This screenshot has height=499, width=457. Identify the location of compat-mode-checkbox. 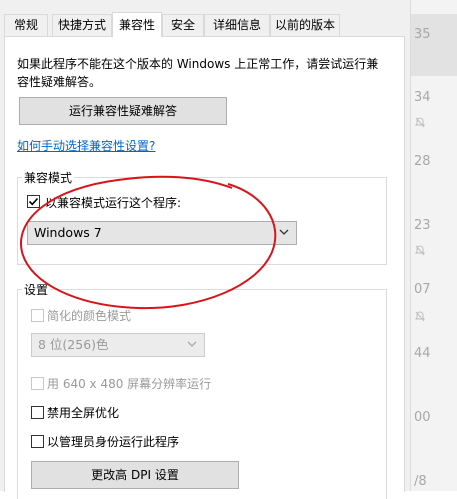
(33, 201).